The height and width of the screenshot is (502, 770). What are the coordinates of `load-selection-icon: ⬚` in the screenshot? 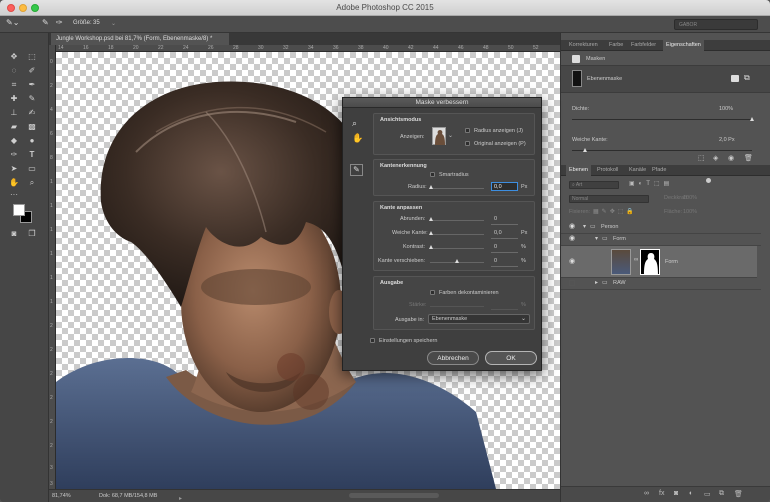 It's located at (701, 158).